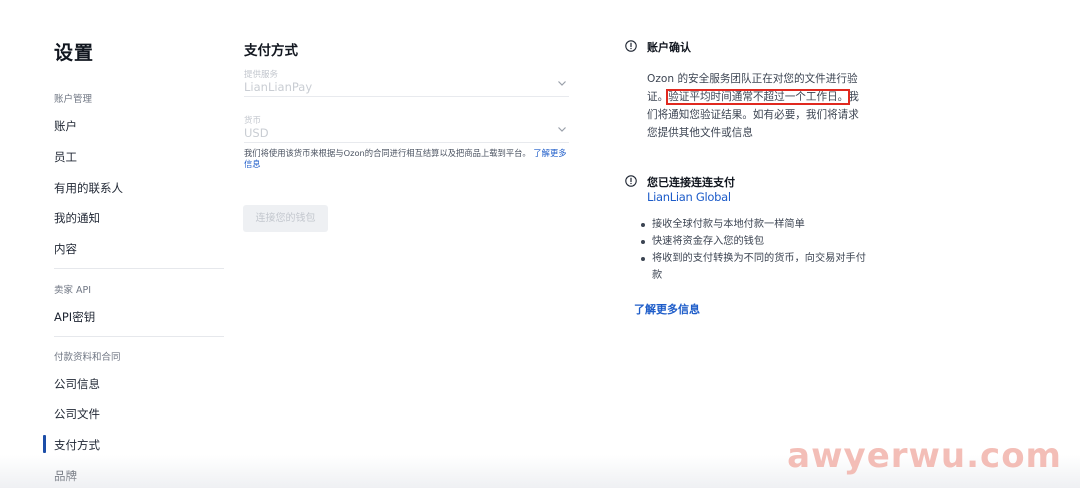 Image resolution: width=1080 pixels, height=488 pixels. Describe the element at coordinates (77, 218) in the screenshot. I see `sidebar-item-notifications: 我的通知` at that location.